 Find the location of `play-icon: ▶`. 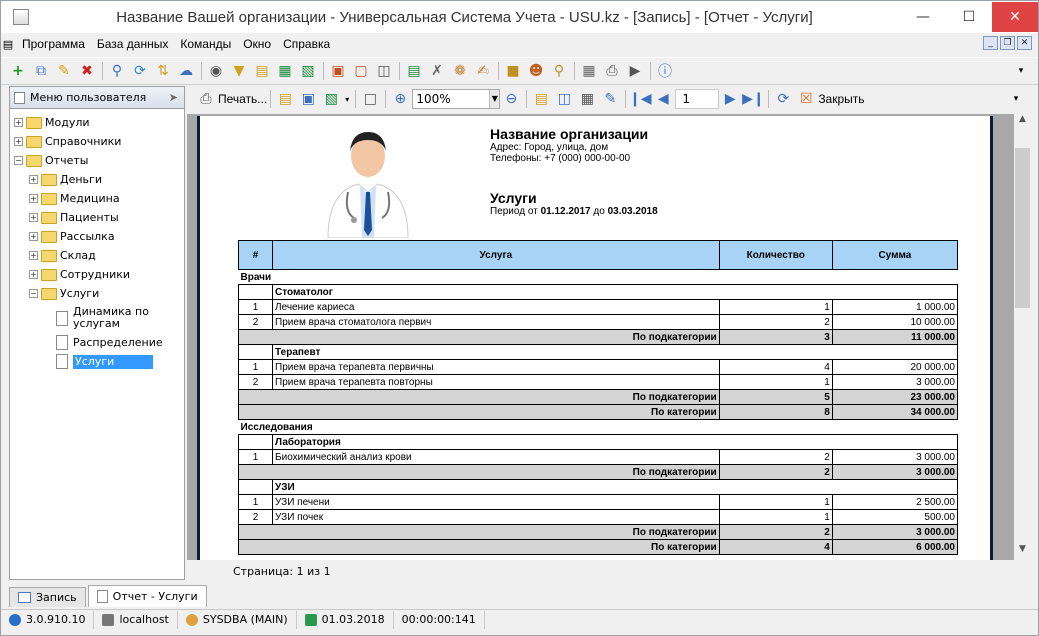

play-icon: ▶ is located at coordinates (635, 71).